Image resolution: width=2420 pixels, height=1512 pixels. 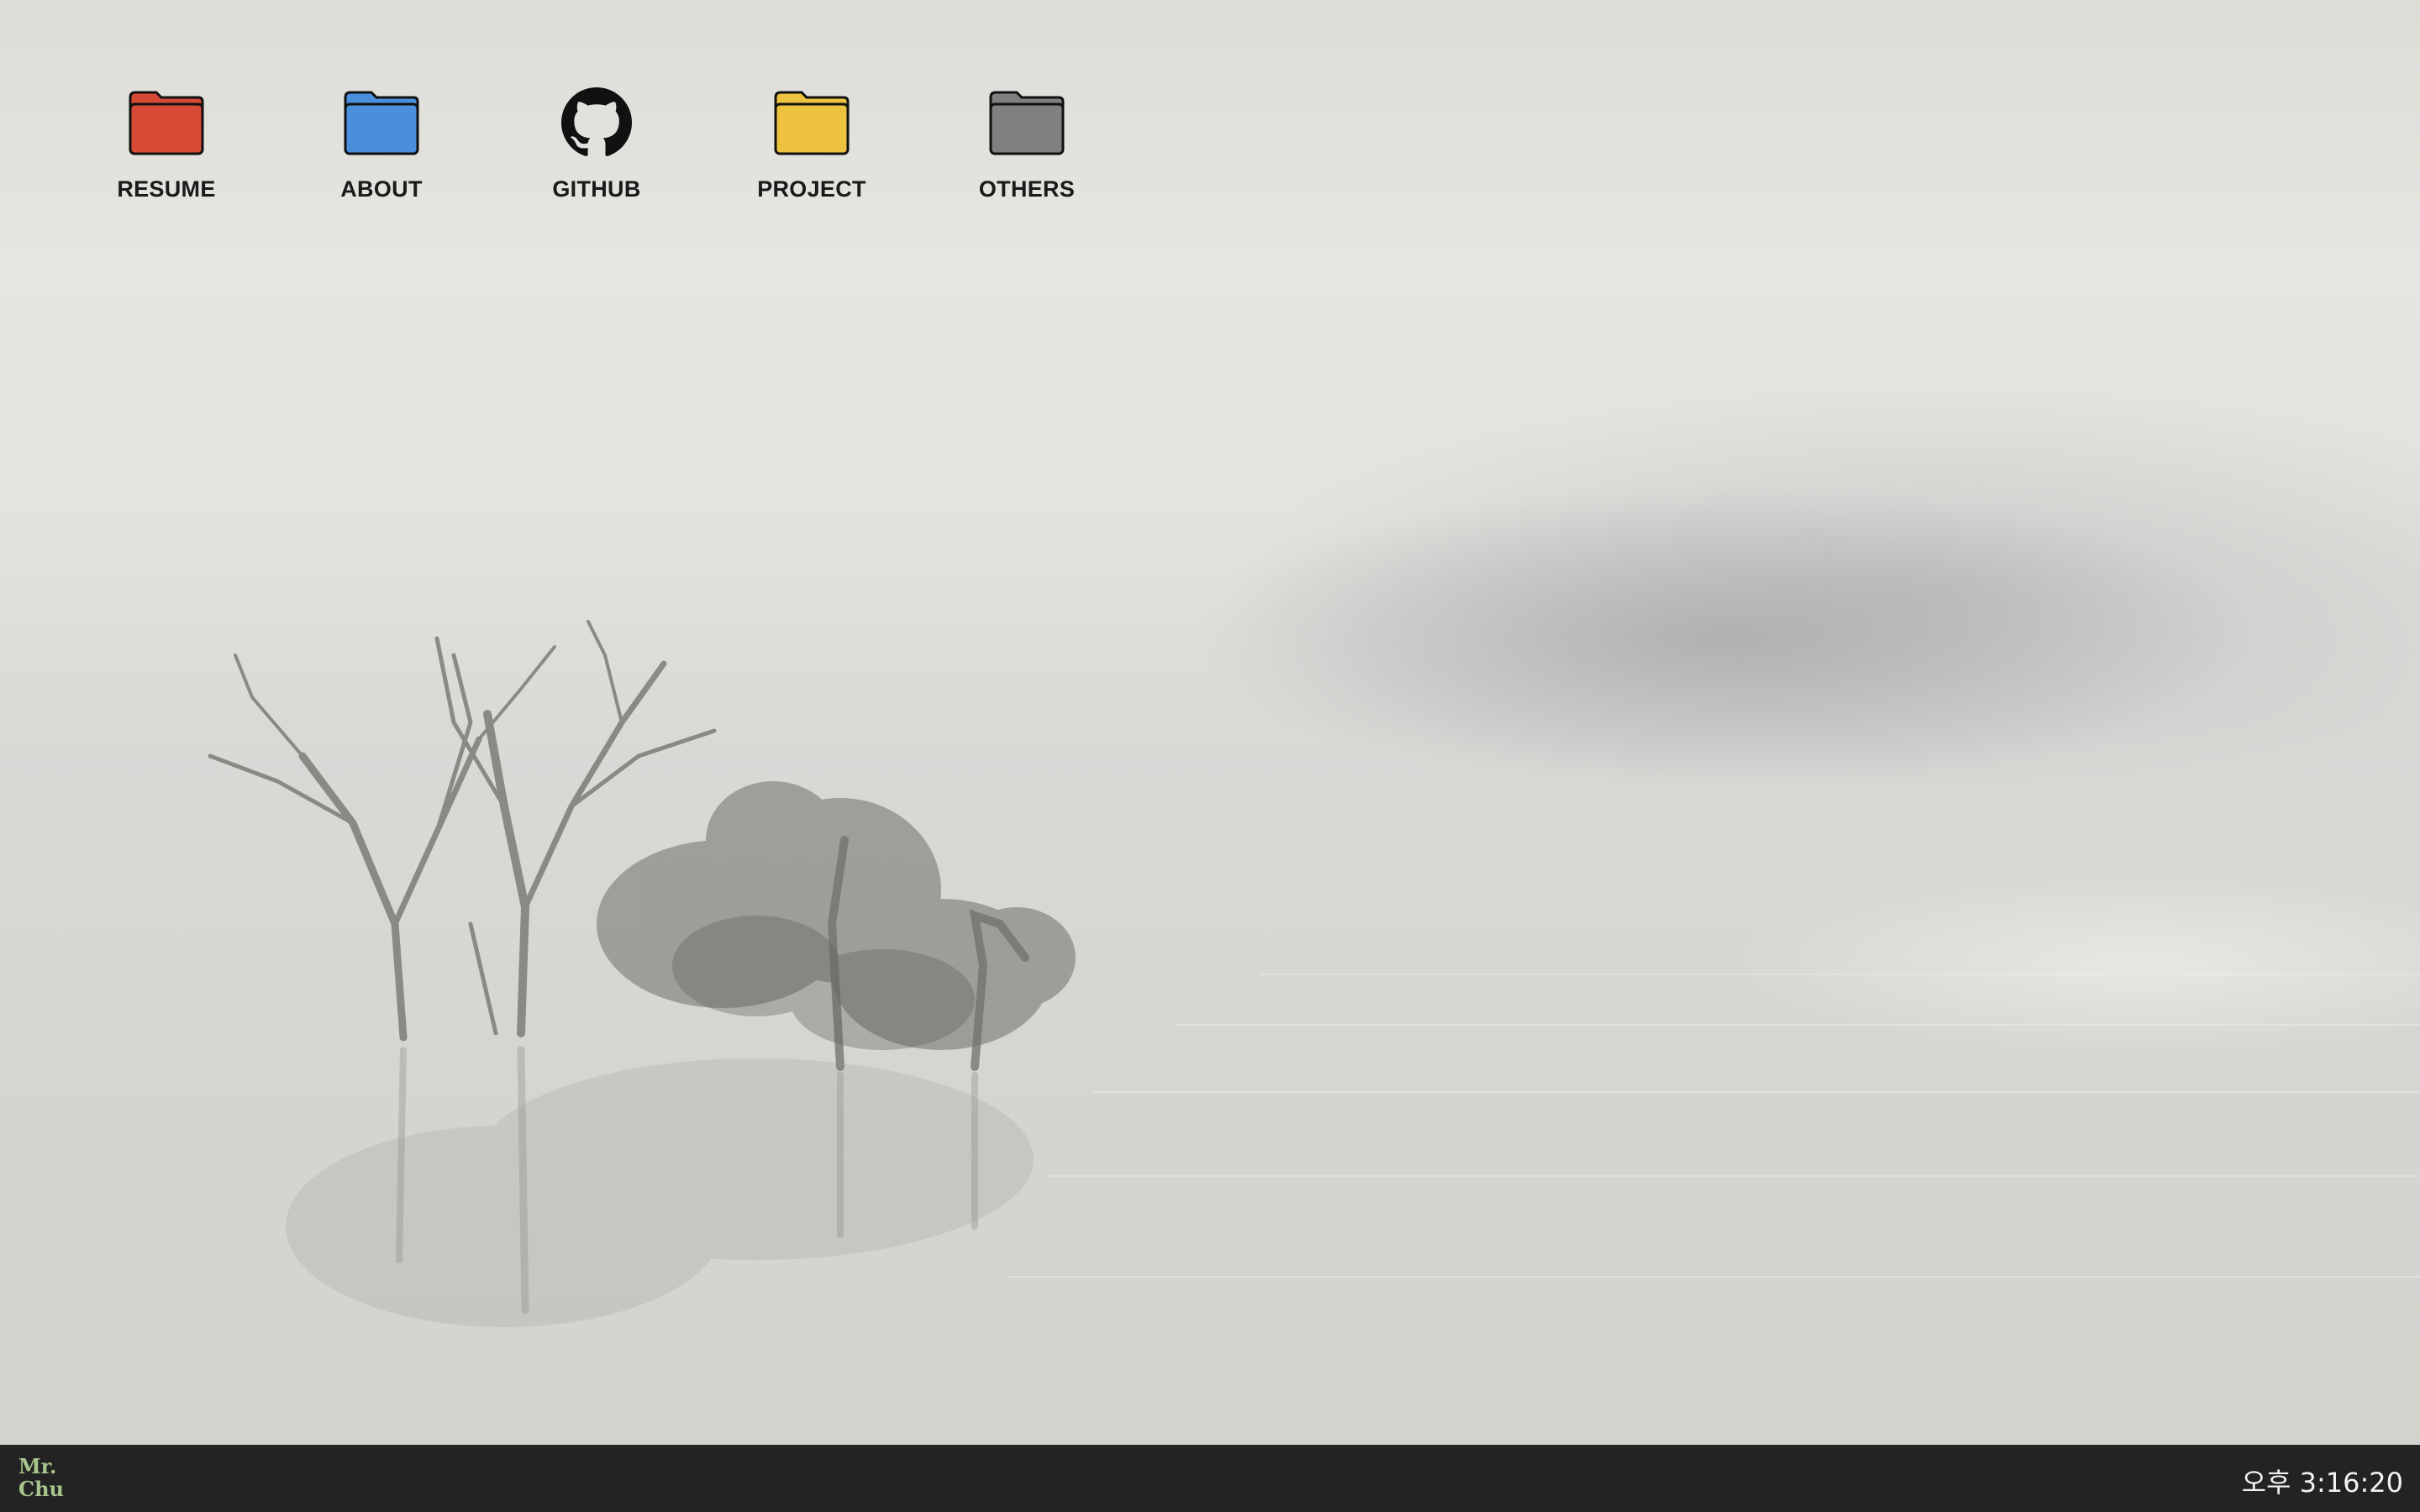 I want to click on github-icon, so click(x=597, y=123).